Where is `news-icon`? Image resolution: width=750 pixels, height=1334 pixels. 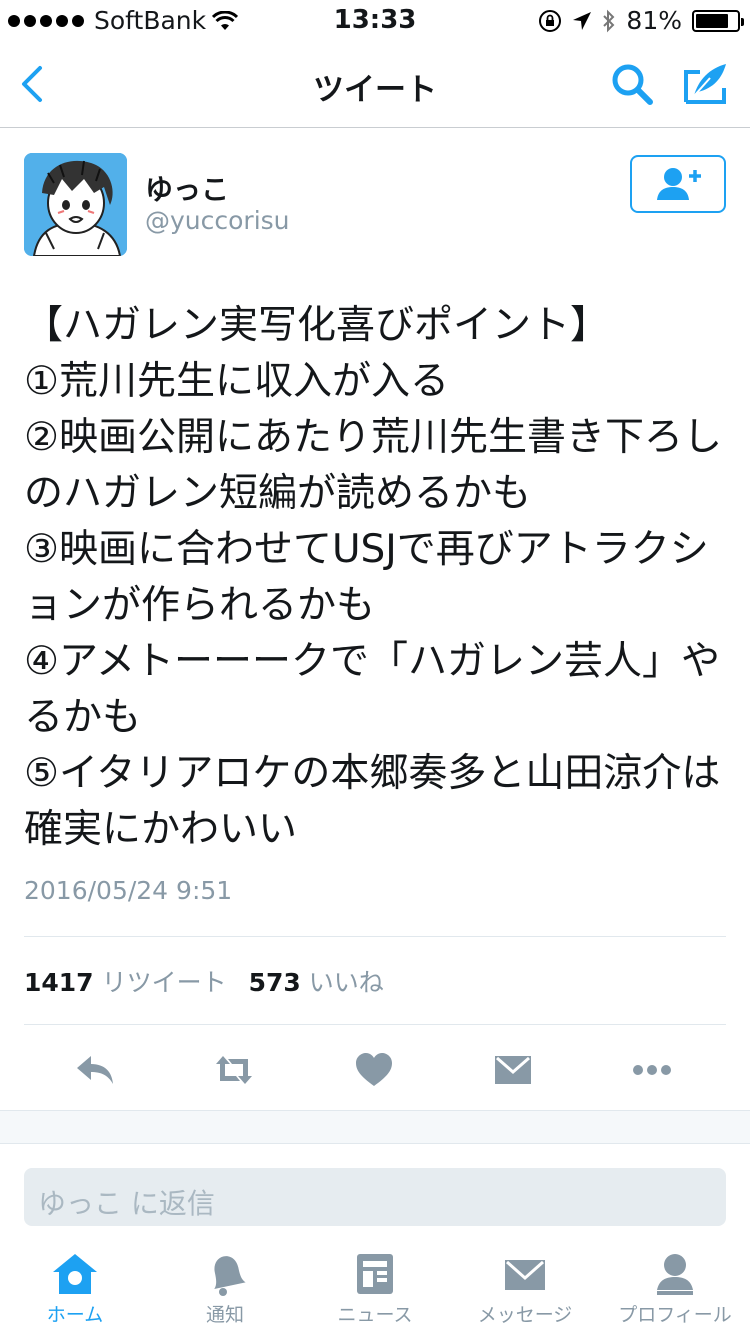 news-icon is located at coordinates (375, 1274).